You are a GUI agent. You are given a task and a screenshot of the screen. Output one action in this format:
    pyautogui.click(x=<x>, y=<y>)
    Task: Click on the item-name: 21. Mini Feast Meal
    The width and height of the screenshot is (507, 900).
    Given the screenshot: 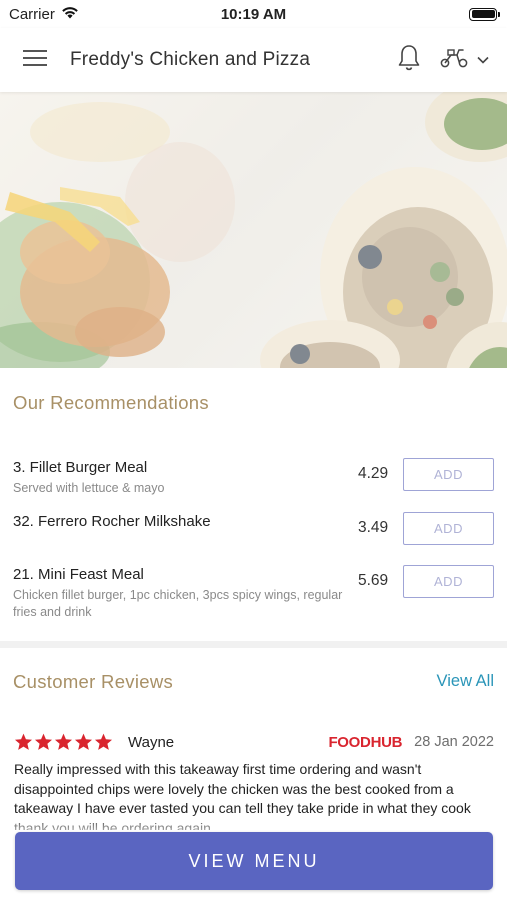 What is the action you would take?
    pyautogui.click(x=78, y=574)
    